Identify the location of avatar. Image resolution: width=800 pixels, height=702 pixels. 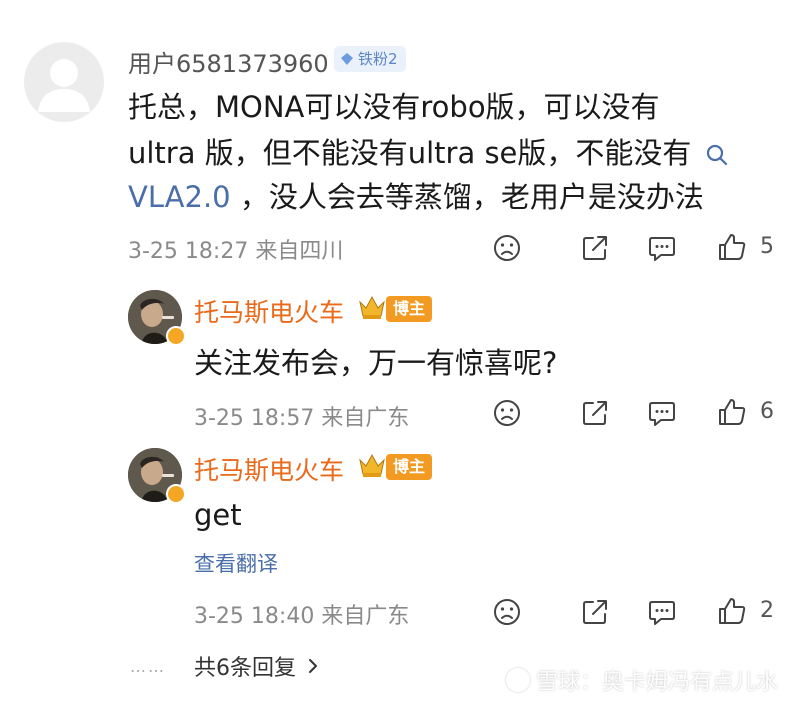
(64, 82).